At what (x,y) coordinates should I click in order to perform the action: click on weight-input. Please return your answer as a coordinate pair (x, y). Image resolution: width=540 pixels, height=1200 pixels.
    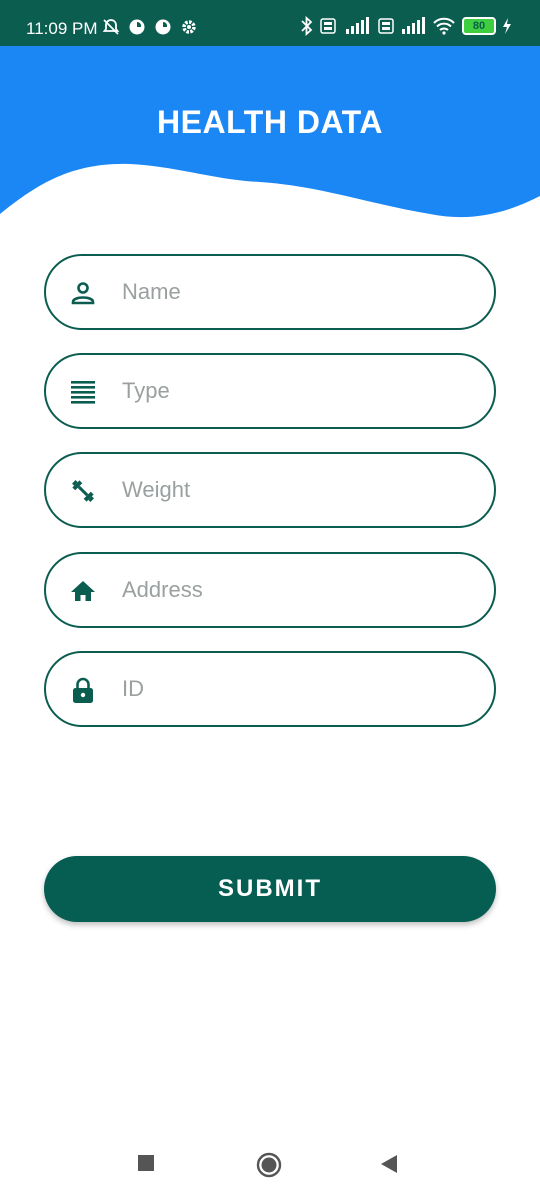
    Looking at the image, I should click on (302, 490).